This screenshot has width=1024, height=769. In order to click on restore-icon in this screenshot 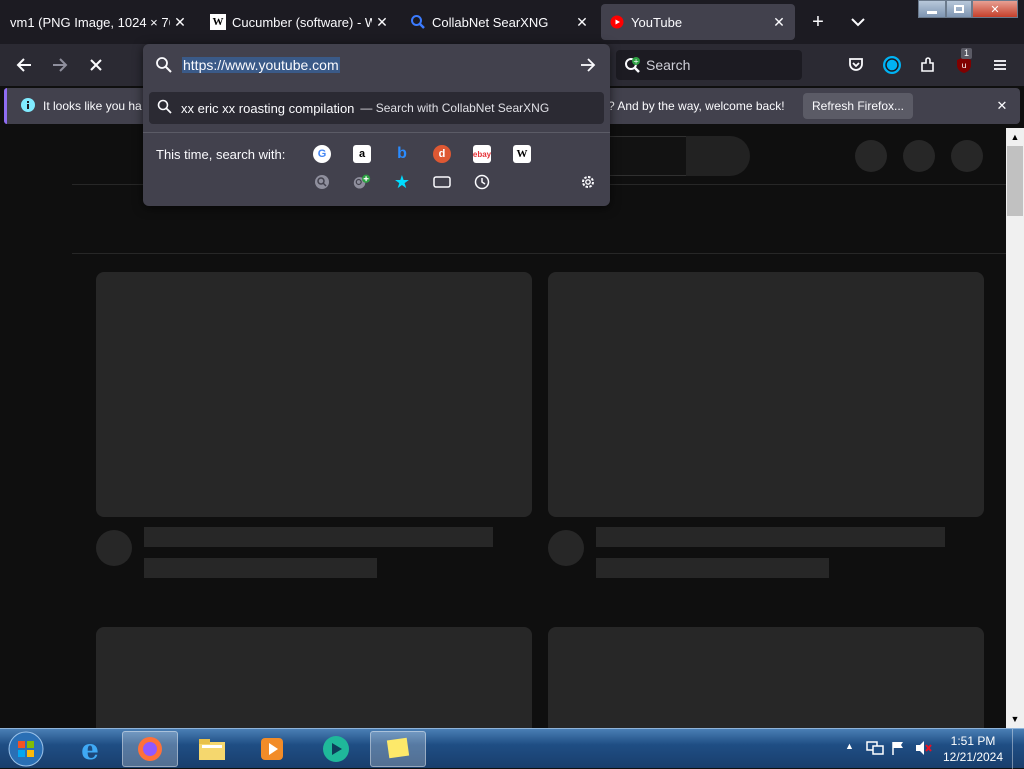, I will do `click(959, 9)`.